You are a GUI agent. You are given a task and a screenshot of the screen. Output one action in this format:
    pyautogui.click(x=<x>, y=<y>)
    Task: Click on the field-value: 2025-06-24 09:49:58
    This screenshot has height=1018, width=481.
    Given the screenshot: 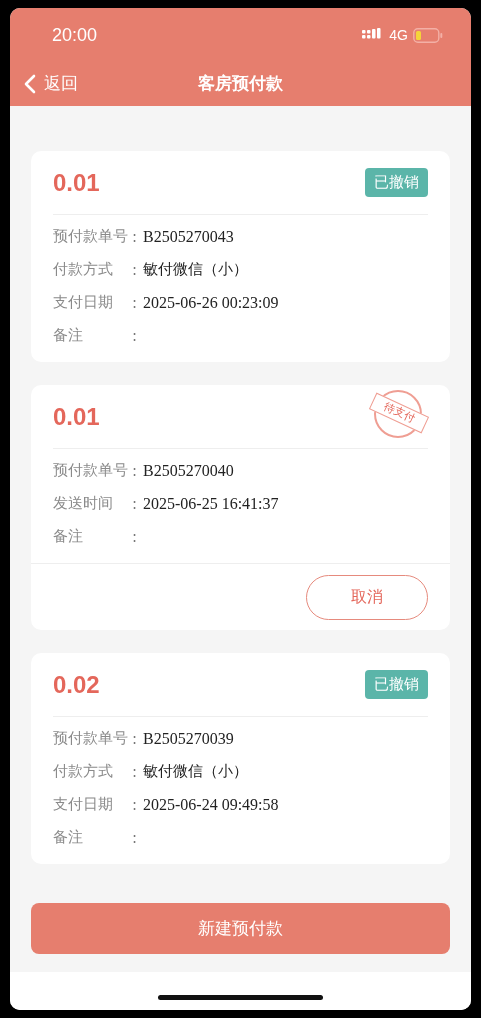 What is the action you would take?
    pyautogui.click(x=211, y=804)
    